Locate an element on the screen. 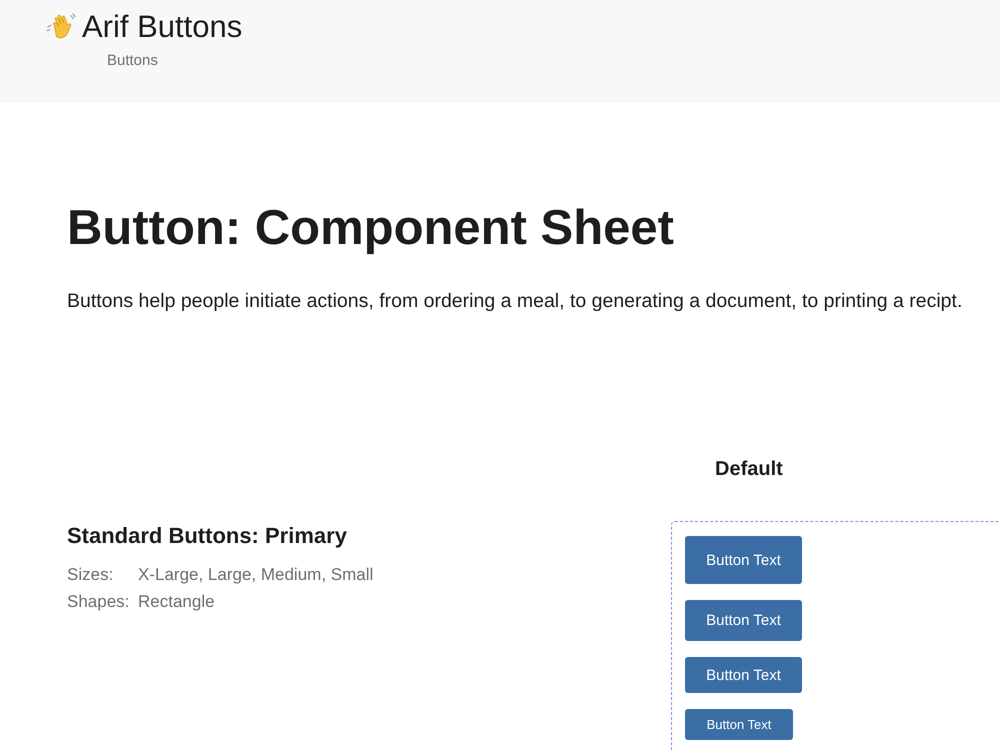 This screenshot has width=1000, height=750. variant-title: Default is located at coordinates (749, 469).